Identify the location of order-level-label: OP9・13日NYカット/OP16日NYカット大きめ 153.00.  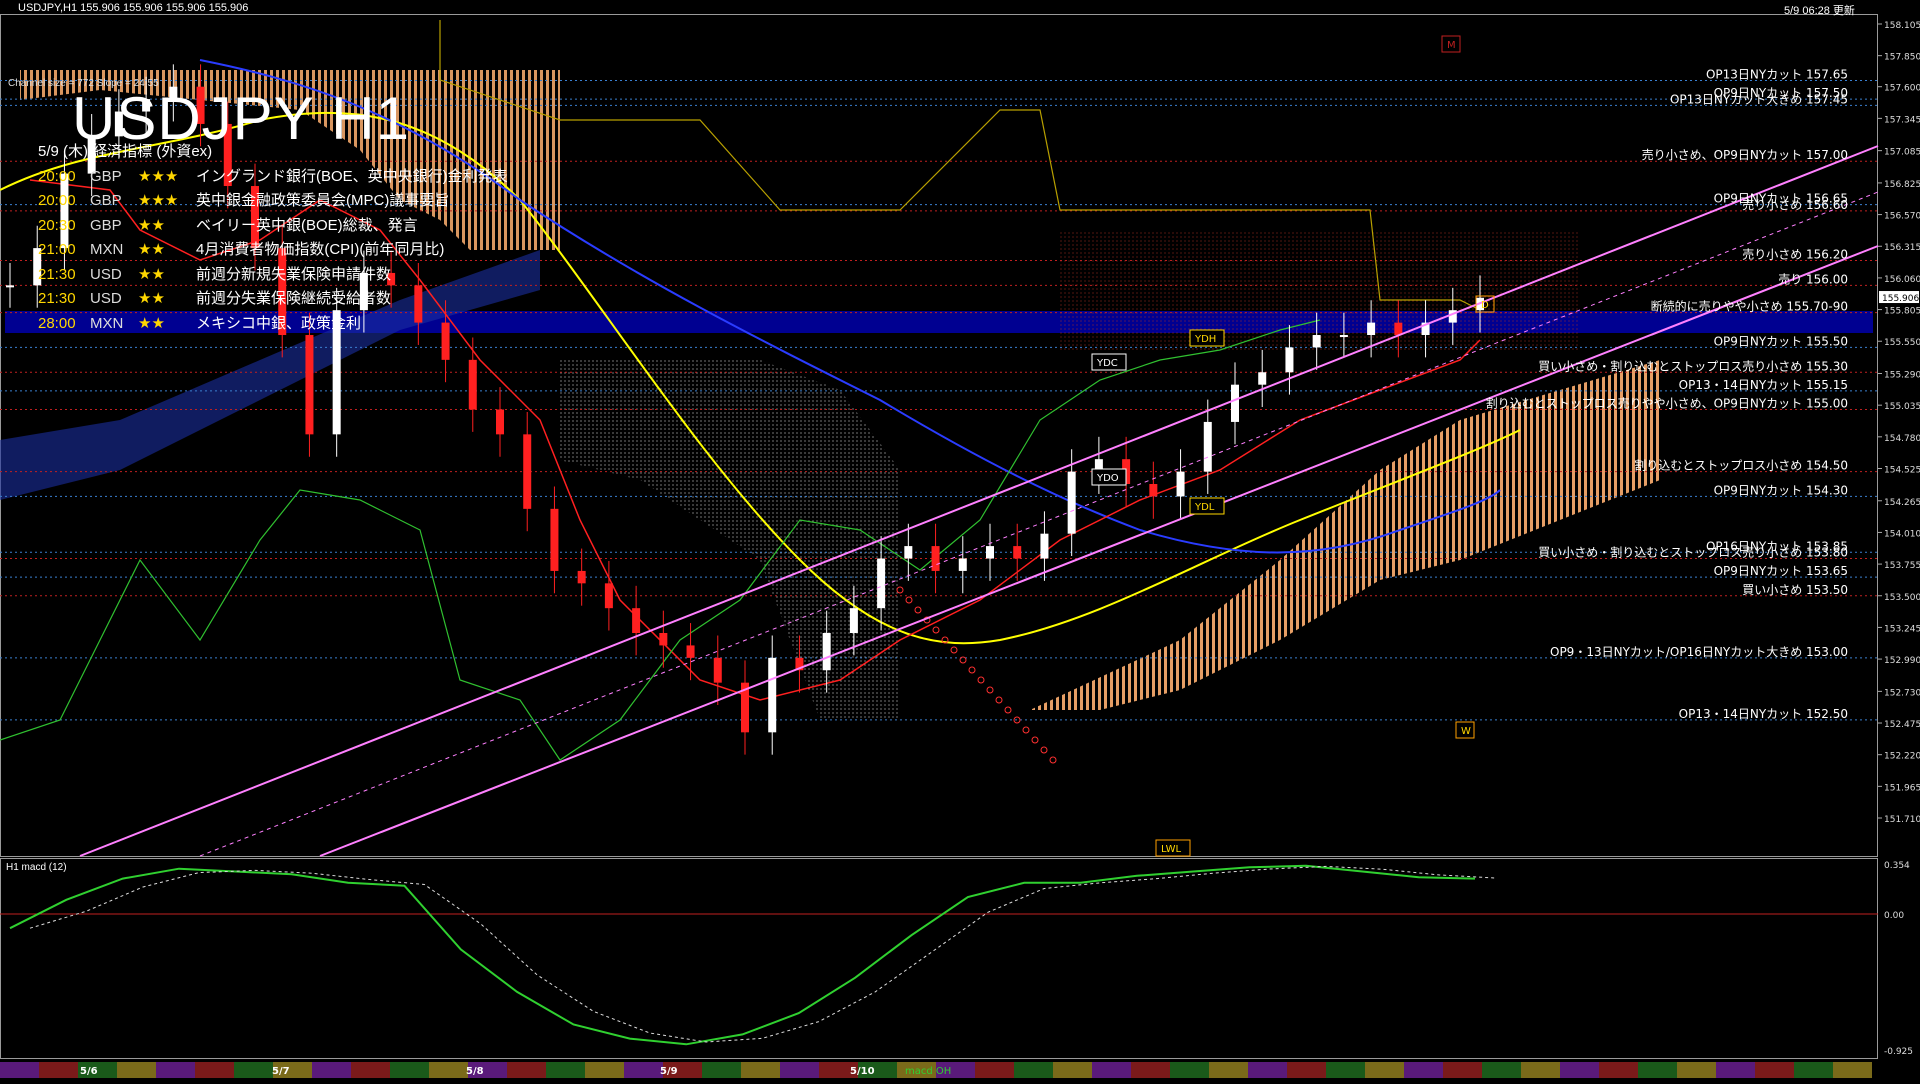
(1699, 652).